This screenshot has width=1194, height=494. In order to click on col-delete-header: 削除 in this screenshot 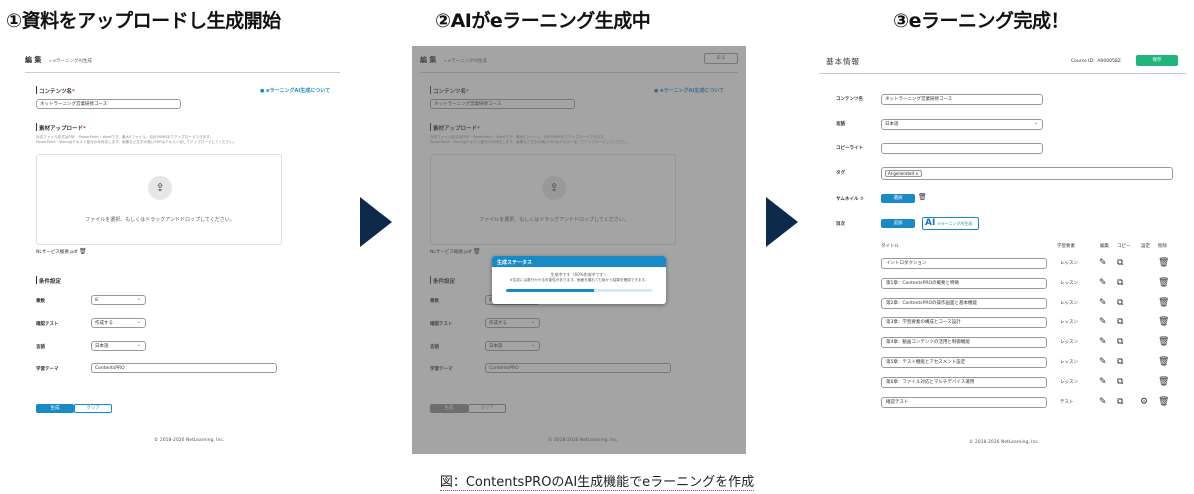, I will do `click(1162, 246)`.